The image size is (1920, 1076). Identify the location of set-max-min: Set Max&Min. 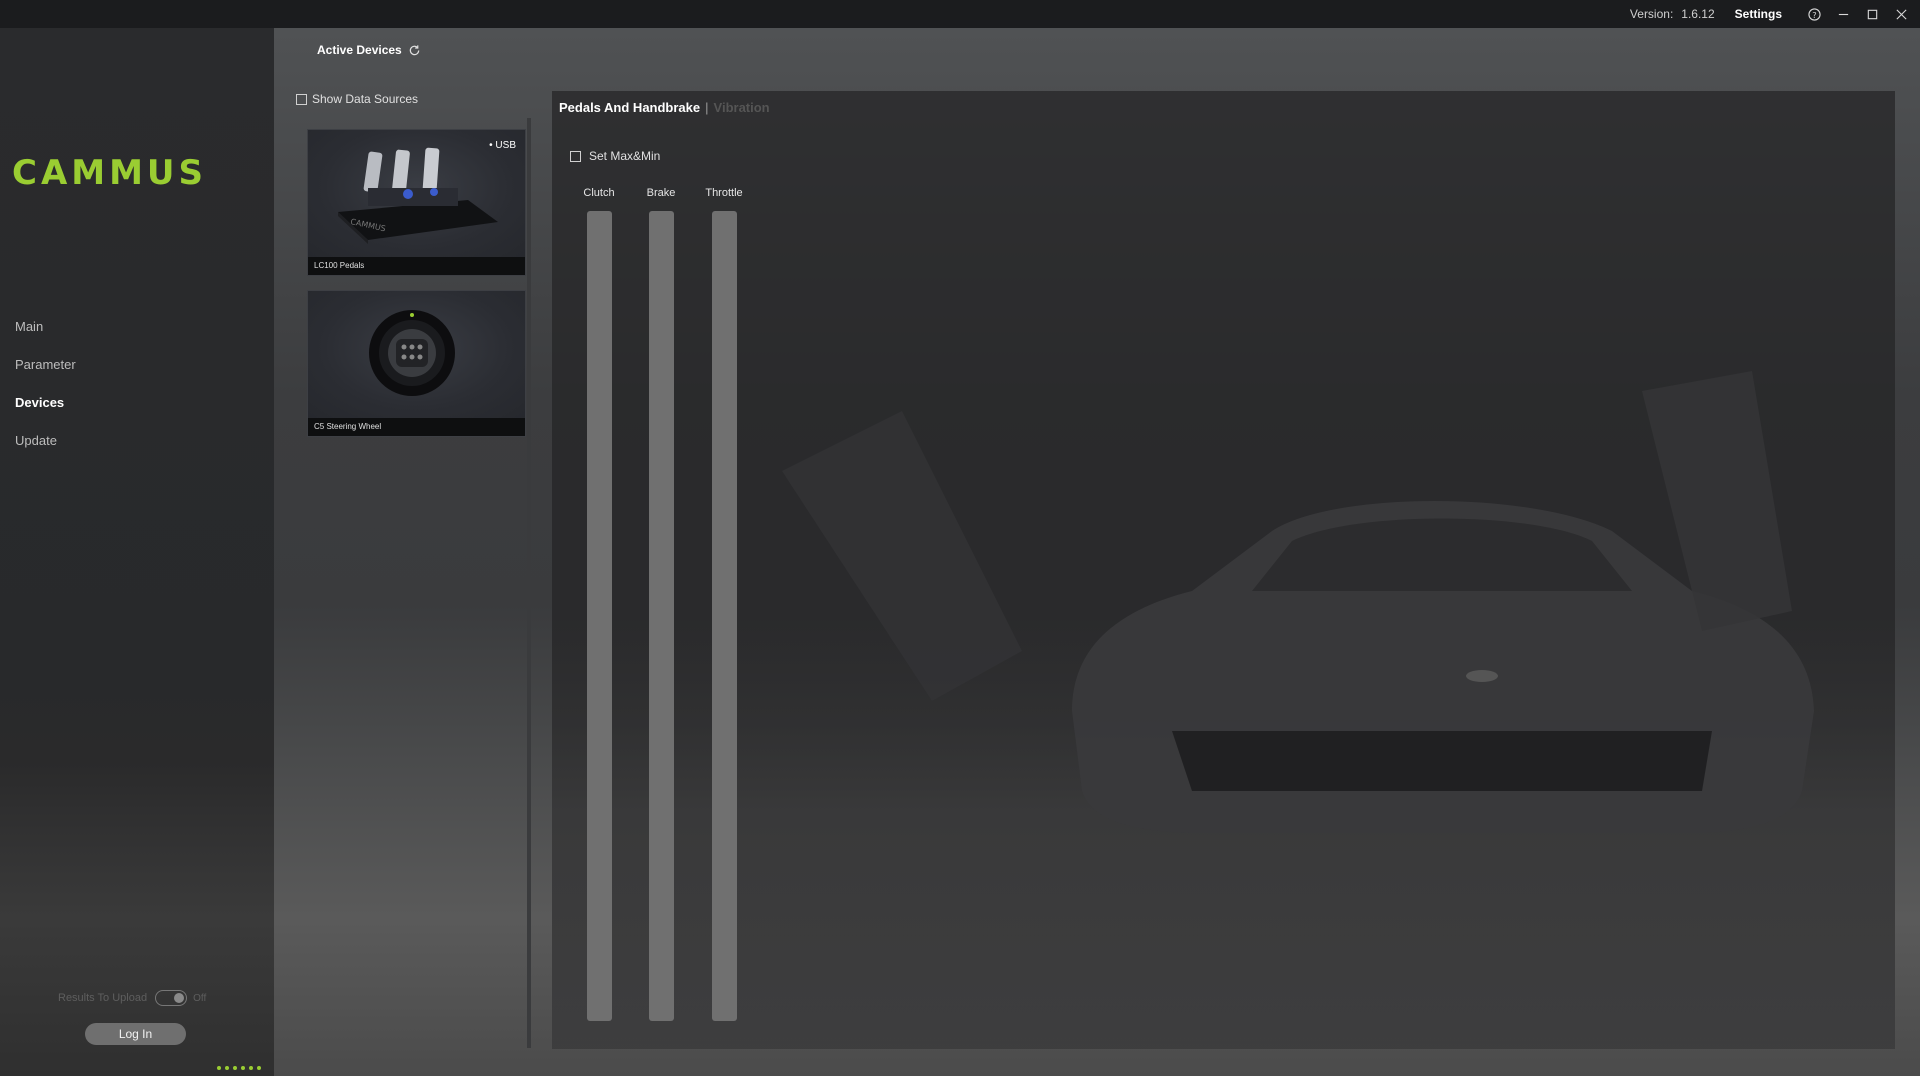
(615, 156).